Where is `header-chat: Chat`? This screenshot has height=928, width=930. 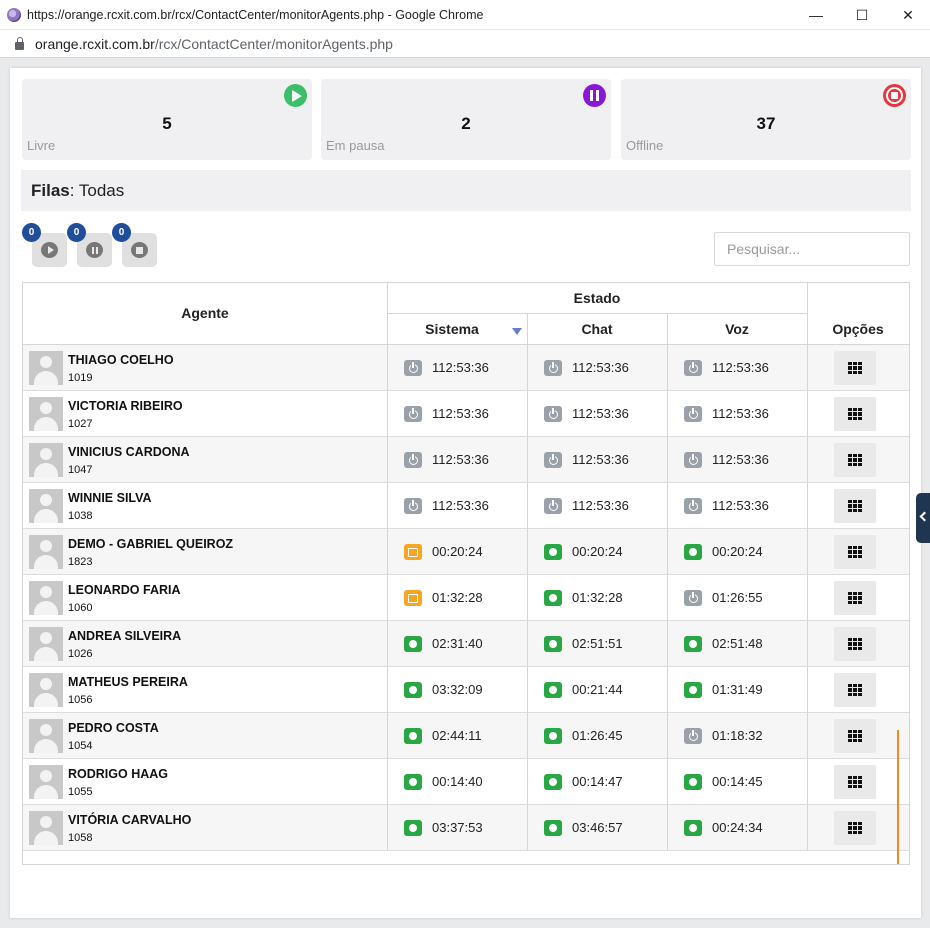 header-chat: Chat is located at coordinates (597, 329).